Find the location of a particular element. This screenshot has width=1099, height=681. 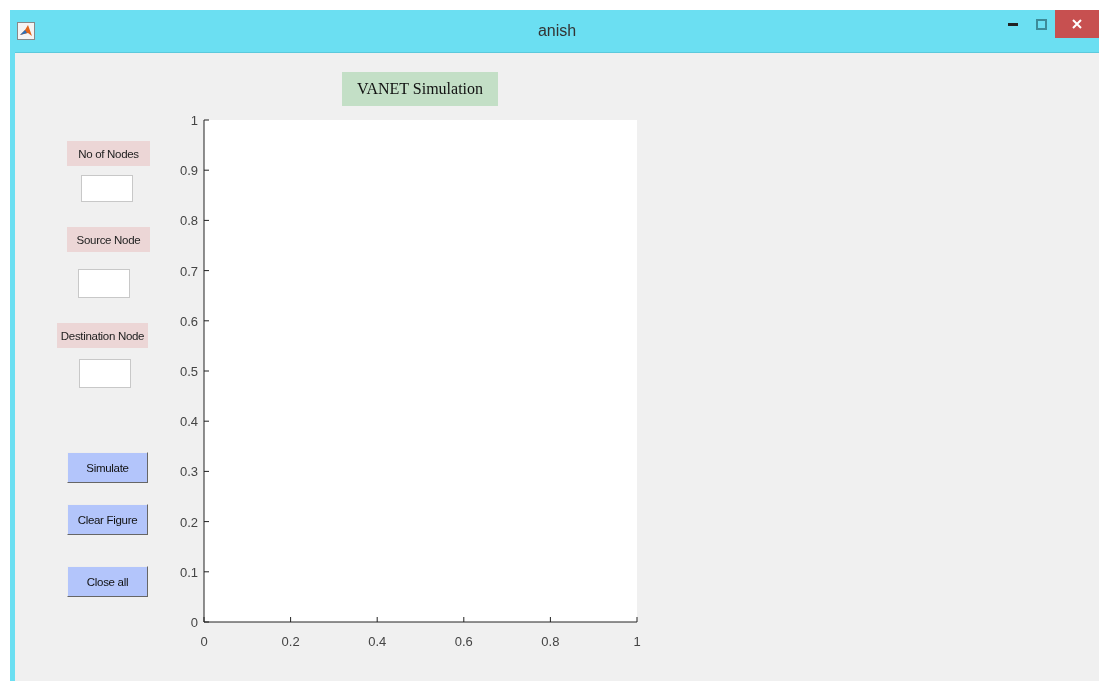

field-label: No of Nodes is located at coordinates (108, 153).